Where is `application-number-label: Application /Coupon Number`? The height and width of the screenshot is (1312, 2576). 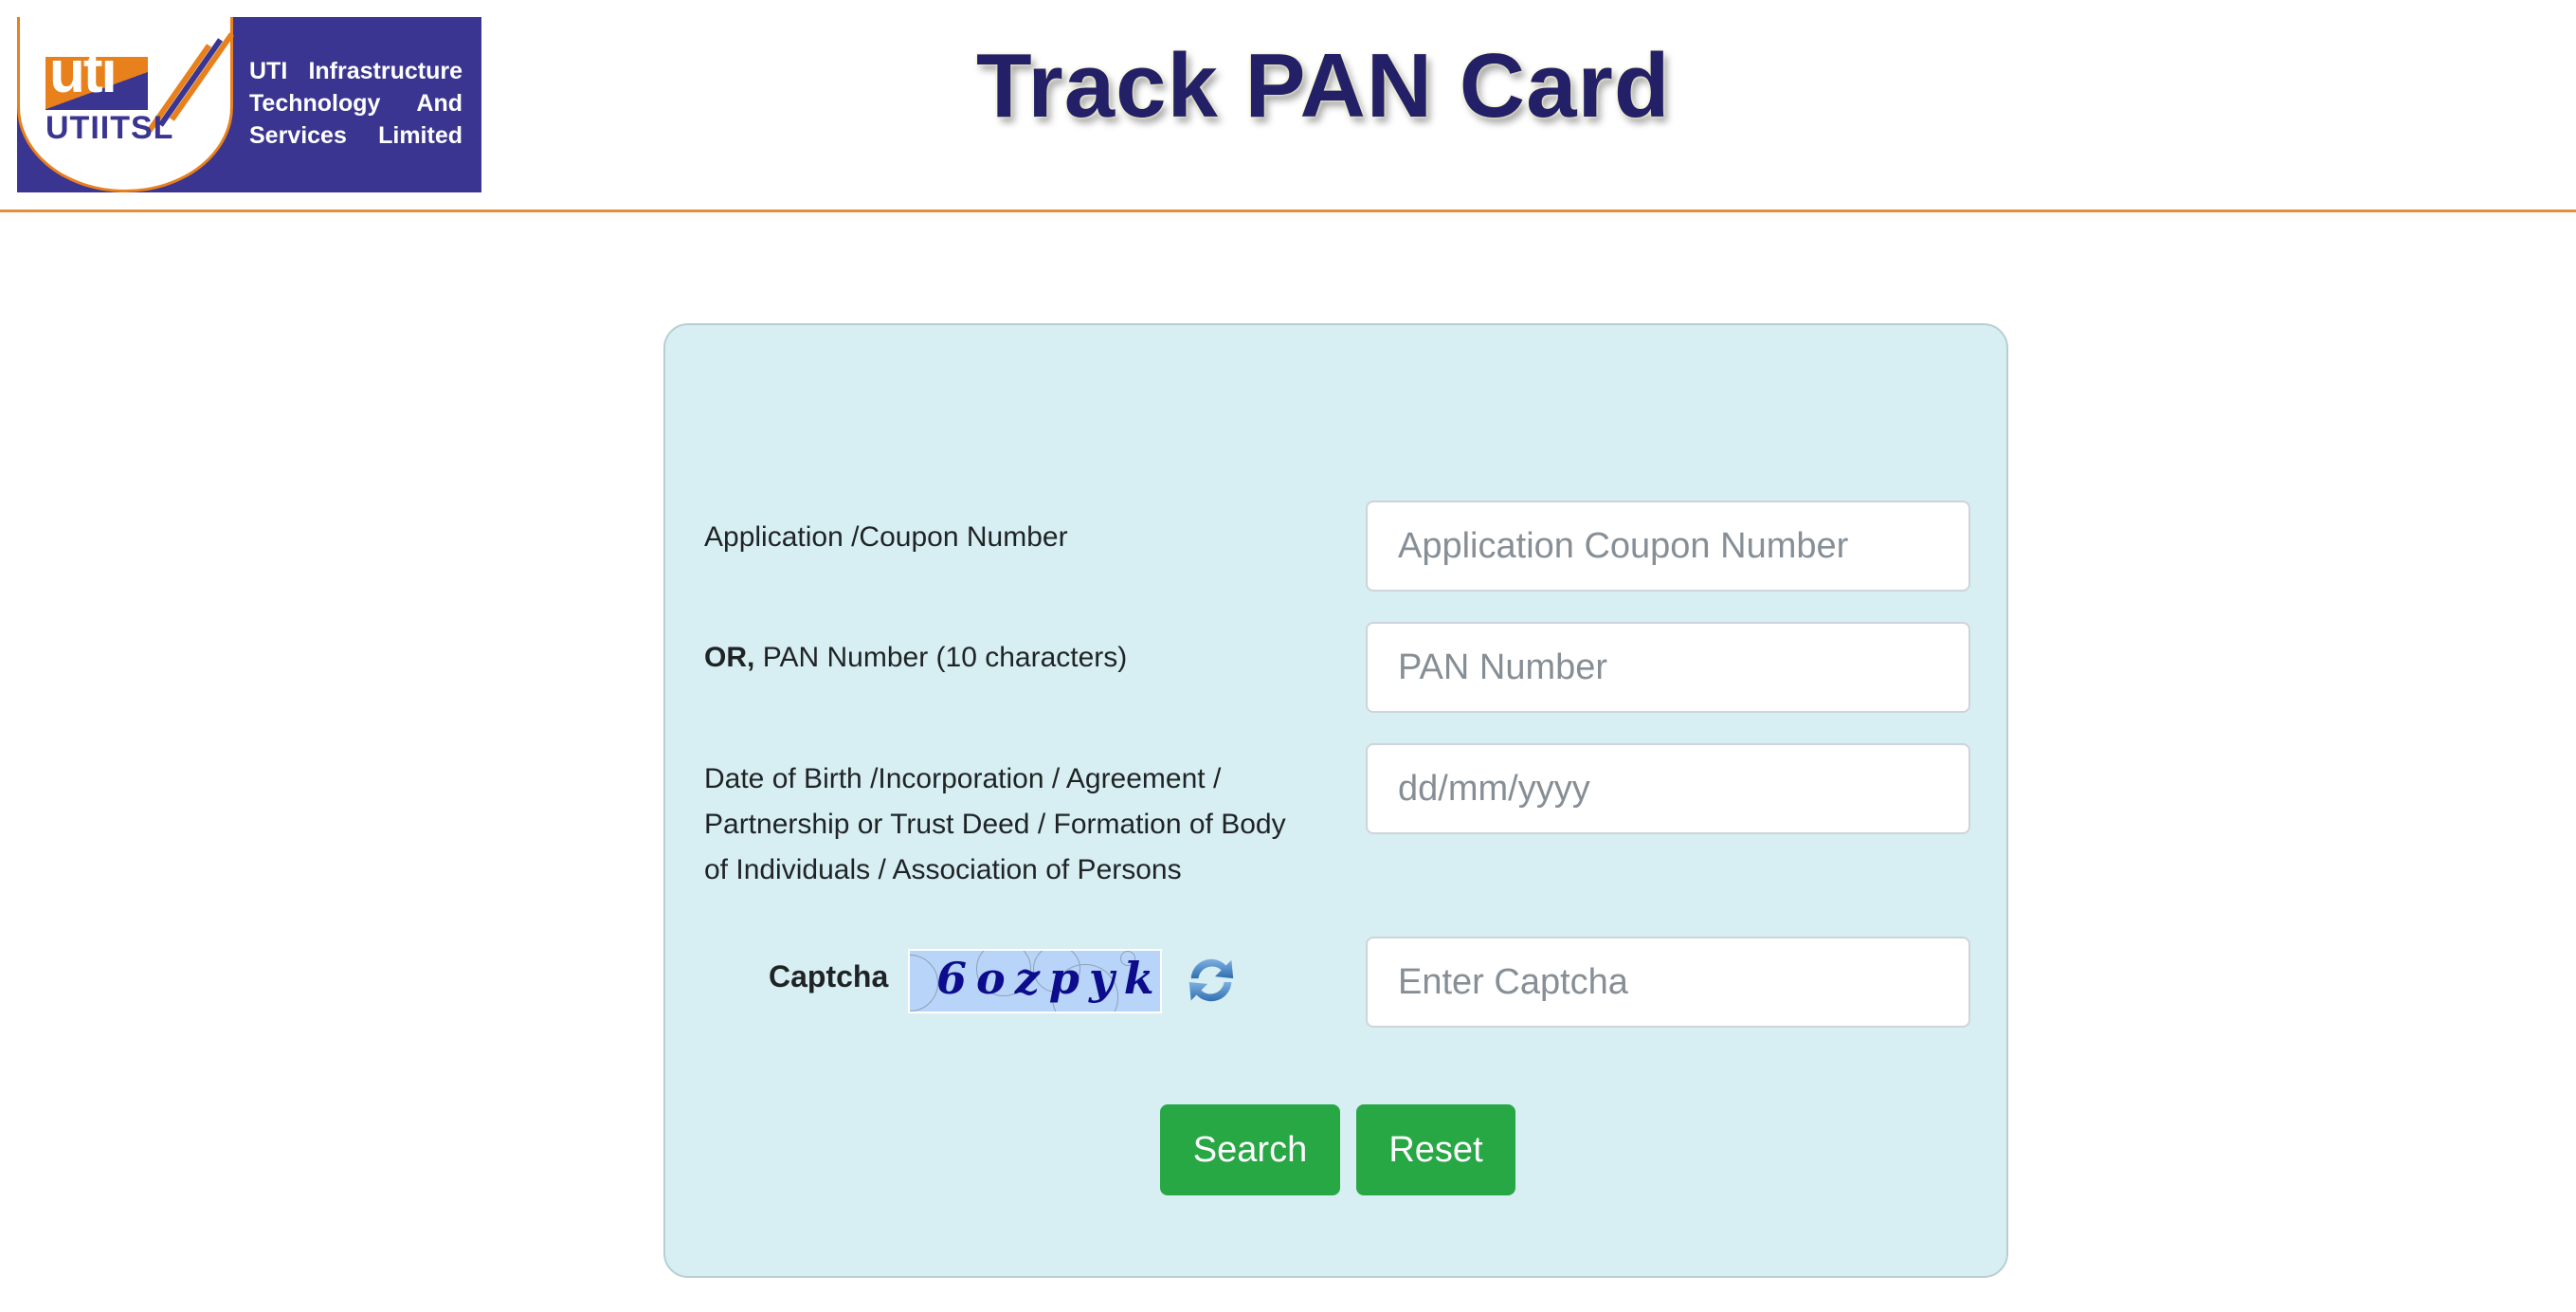 application-number-label: Application /Coupon Number is located at coordinates (886, 537).